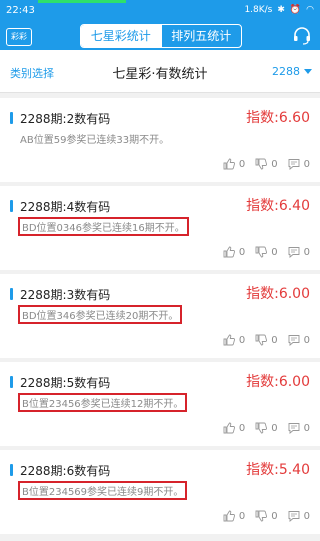 This screenshot has height=541, width=320. I want to click on status-time: 22:43, so click(20, 10).